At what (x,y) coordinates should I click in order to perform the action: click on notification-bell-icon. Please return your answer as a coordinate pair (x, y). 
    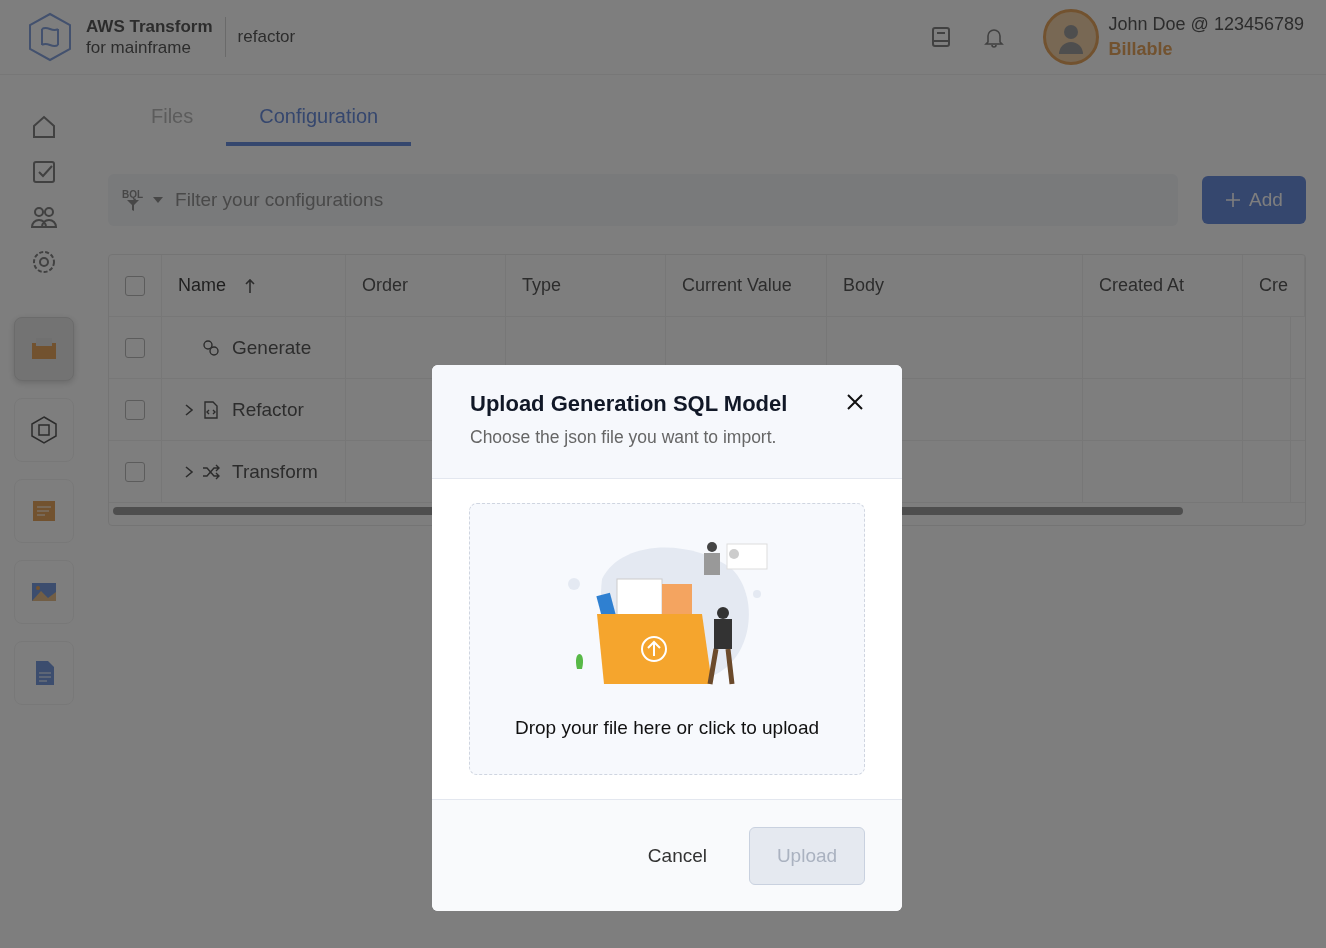
    Looking at the image, I should click on (993, 37).